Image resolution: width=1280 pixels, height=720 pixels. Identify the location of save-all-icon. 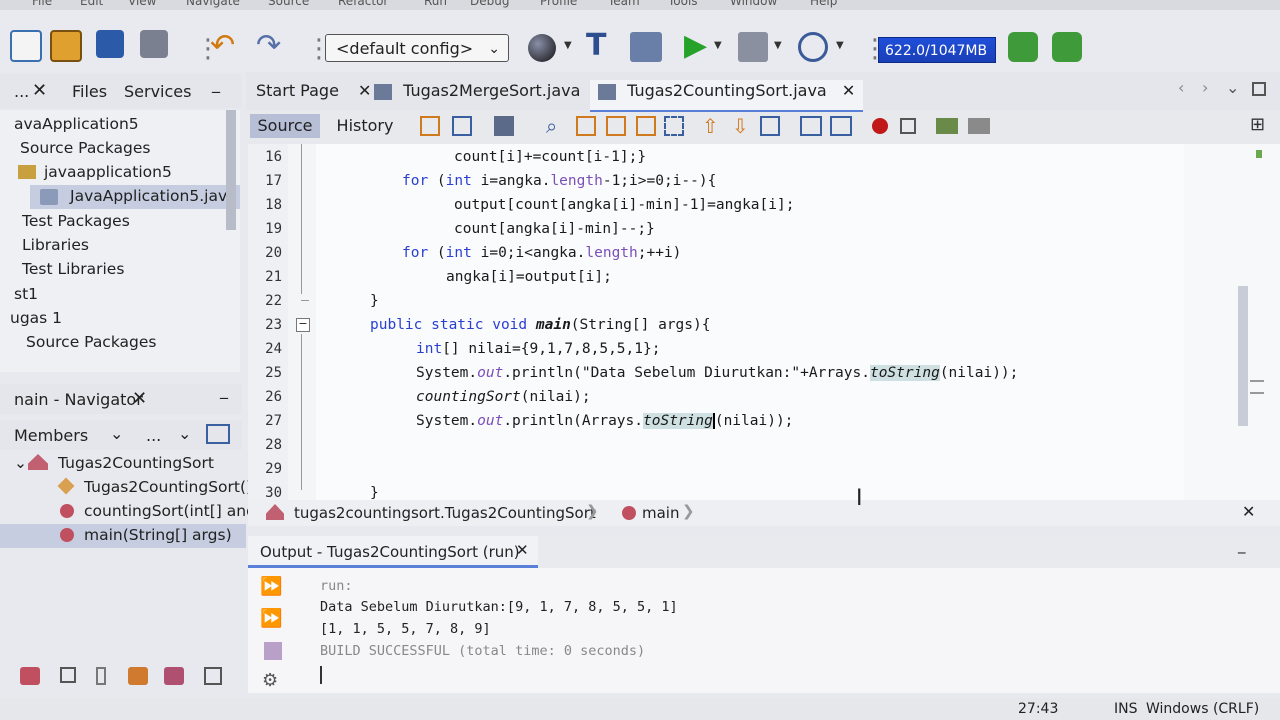
(154, 44).